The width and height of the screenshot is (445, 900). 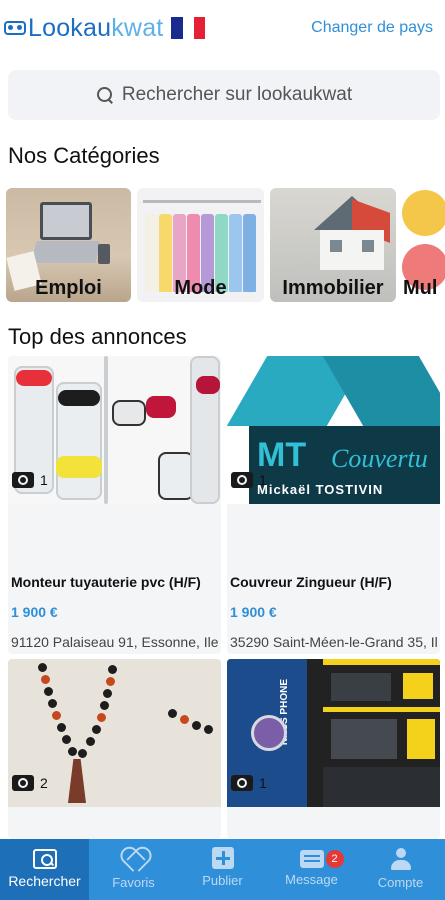 What do you see at coordinates (311, 869) in the screenshot?
I see `nav-message: 2 Message` at bounding box center [311, 869].